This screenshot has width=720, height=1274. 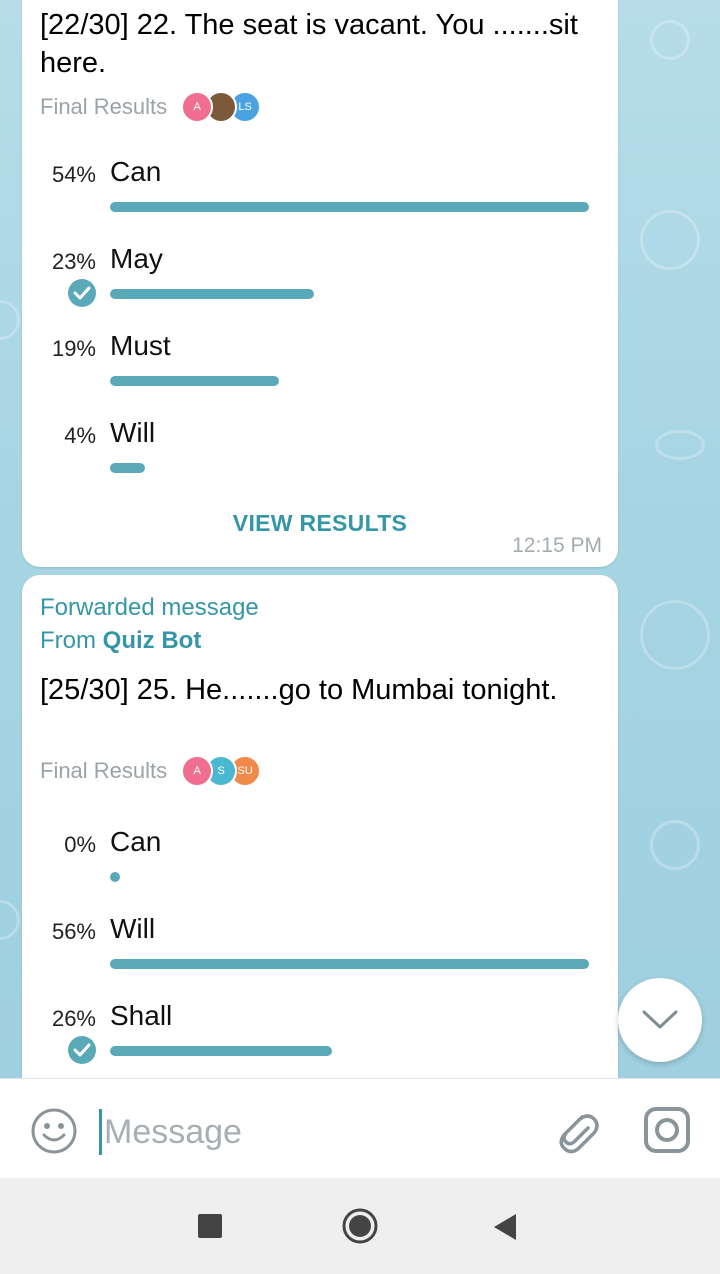 I want to click on recents-icon, so click(x=210, y=1226).